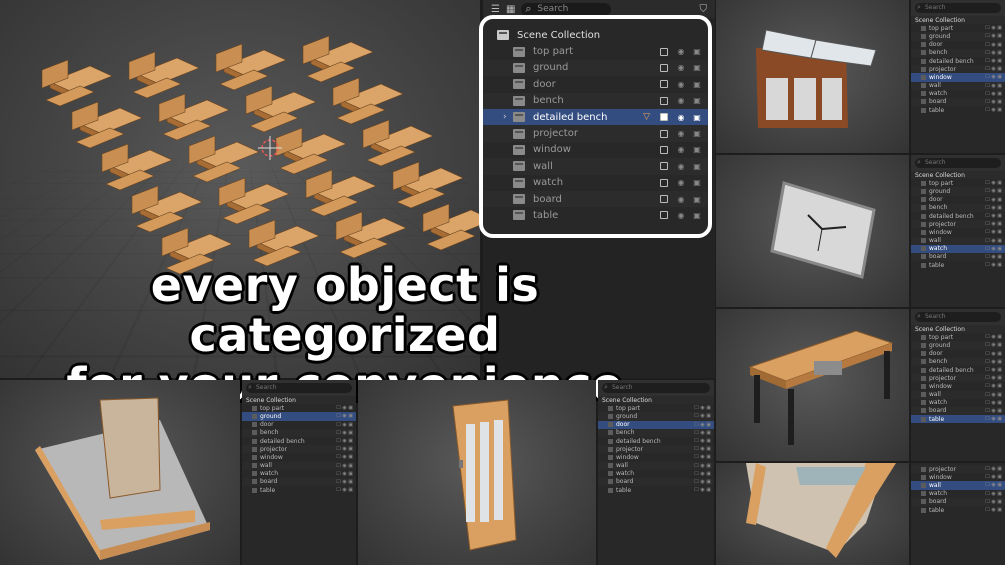 The image size is (1005, 565). What do you see at coordinates (299, 408) in the screenshot?
I see `outliner-item: top part ☐ ◉ ▣` at bounding box center [299, 408].